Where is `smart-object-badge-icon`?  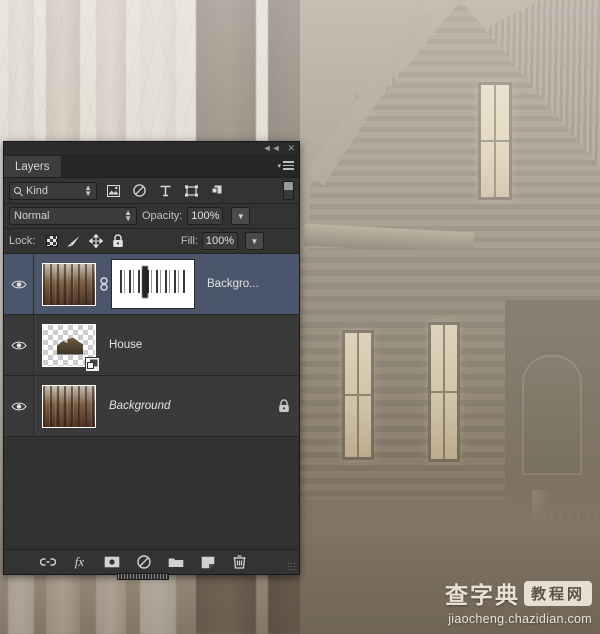 smart-object-badge-icon is located at coordinates (92, 364).